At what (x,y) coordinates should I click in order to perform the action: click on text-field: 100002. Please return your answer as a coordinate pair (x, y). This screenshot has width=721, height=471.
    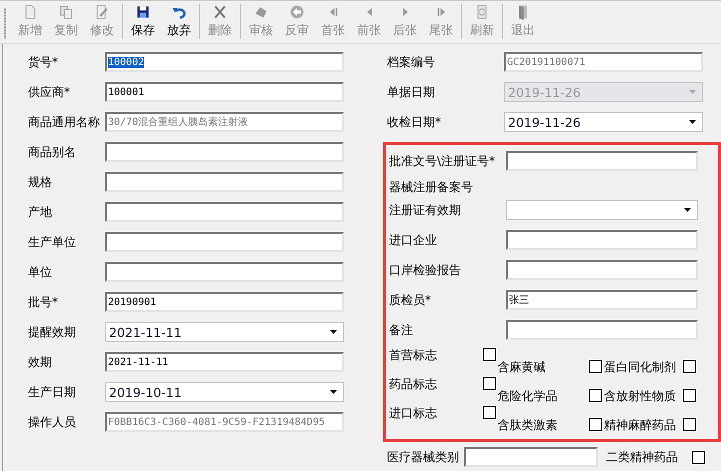
    Looking at the image, I should click on (224, 62).